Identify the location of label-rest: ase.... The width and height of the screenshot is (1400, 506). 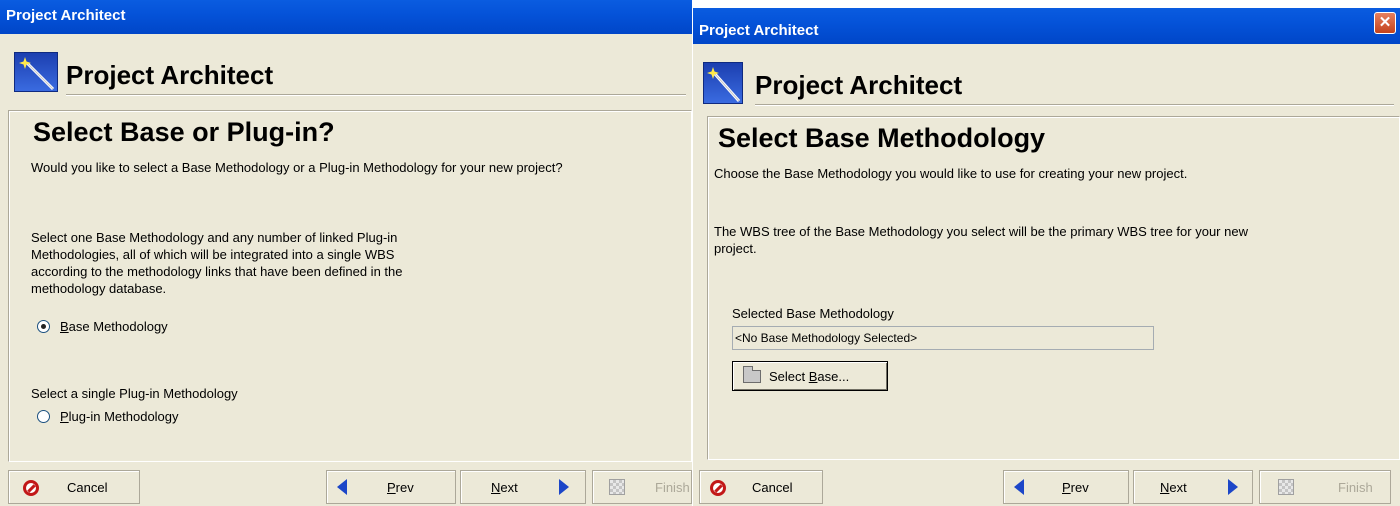
(833, 376).